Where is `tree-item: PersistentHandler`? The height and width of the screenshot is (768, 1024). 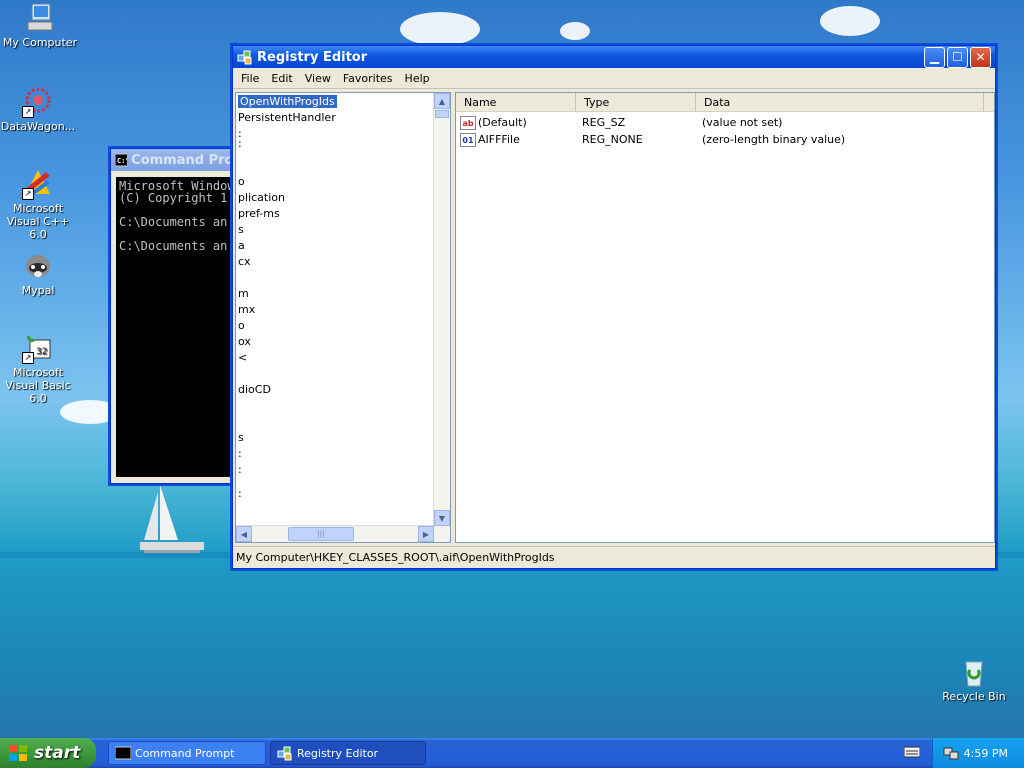 tree-item: PersistentHandler is located at coordinates (287, 117).